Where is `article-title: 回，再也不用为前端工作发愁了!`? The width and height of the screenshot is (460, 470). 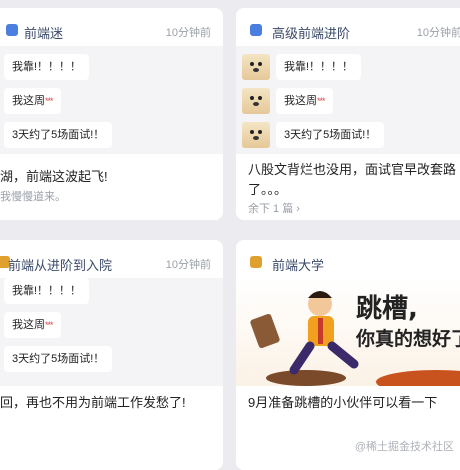 article-title: 回，再也不用为前端工作发愁了! is located at coordinates (93, 401).